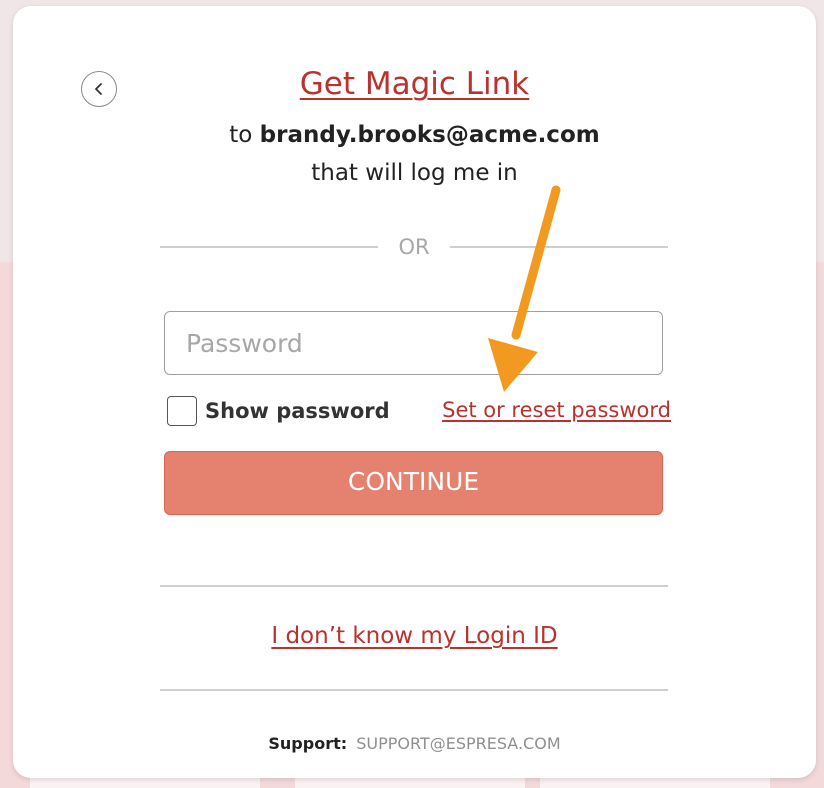  What do you see at coordinates (244, 135) in the screenshot?
I see `recipient-prefix: to` at bounding box center [244, 135].